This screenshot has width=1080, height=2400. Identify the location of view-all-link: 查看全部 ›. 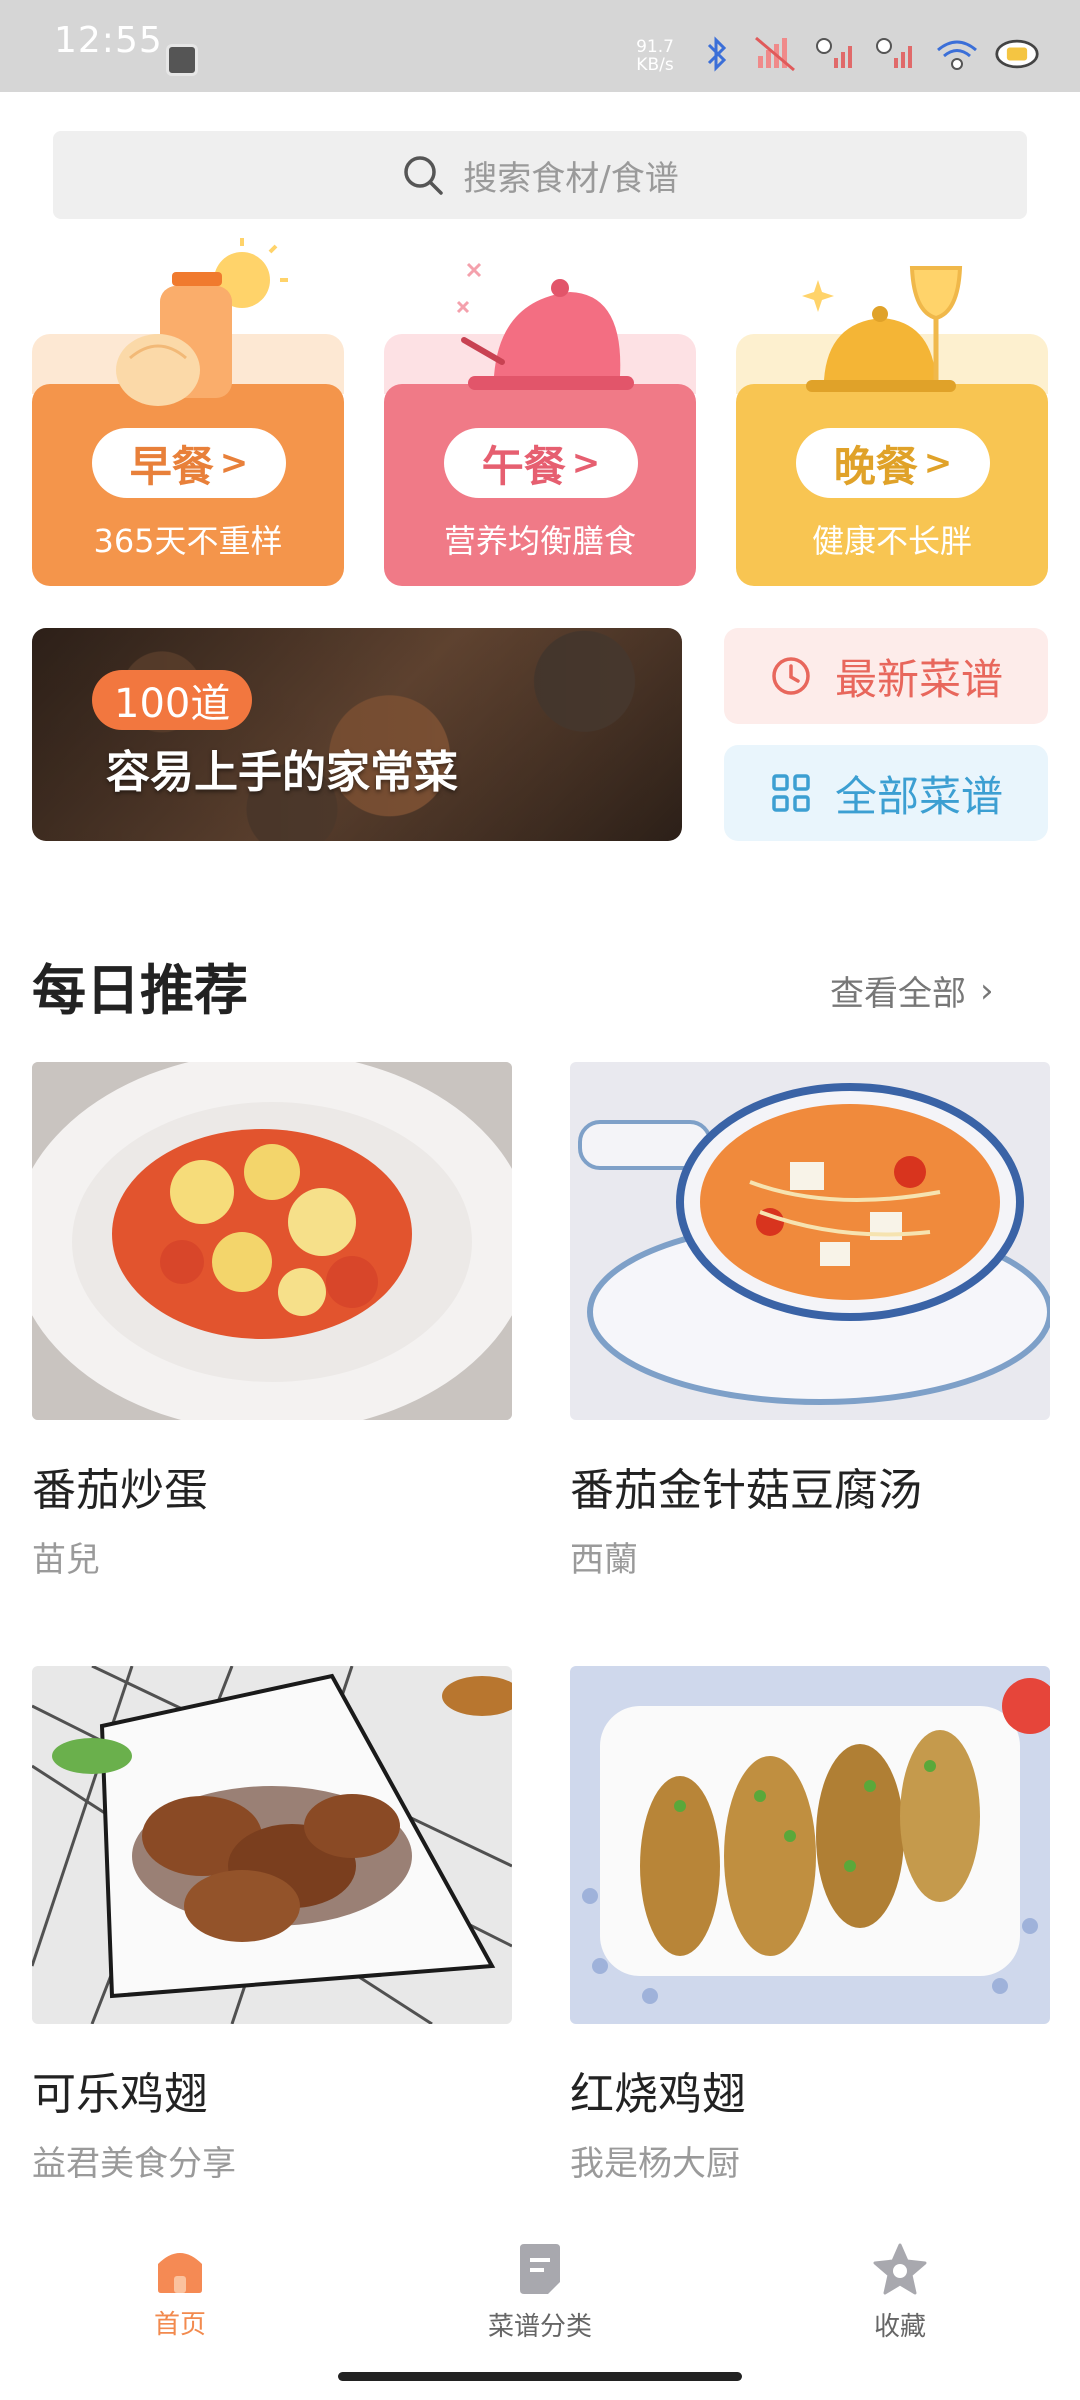
(912, 990).